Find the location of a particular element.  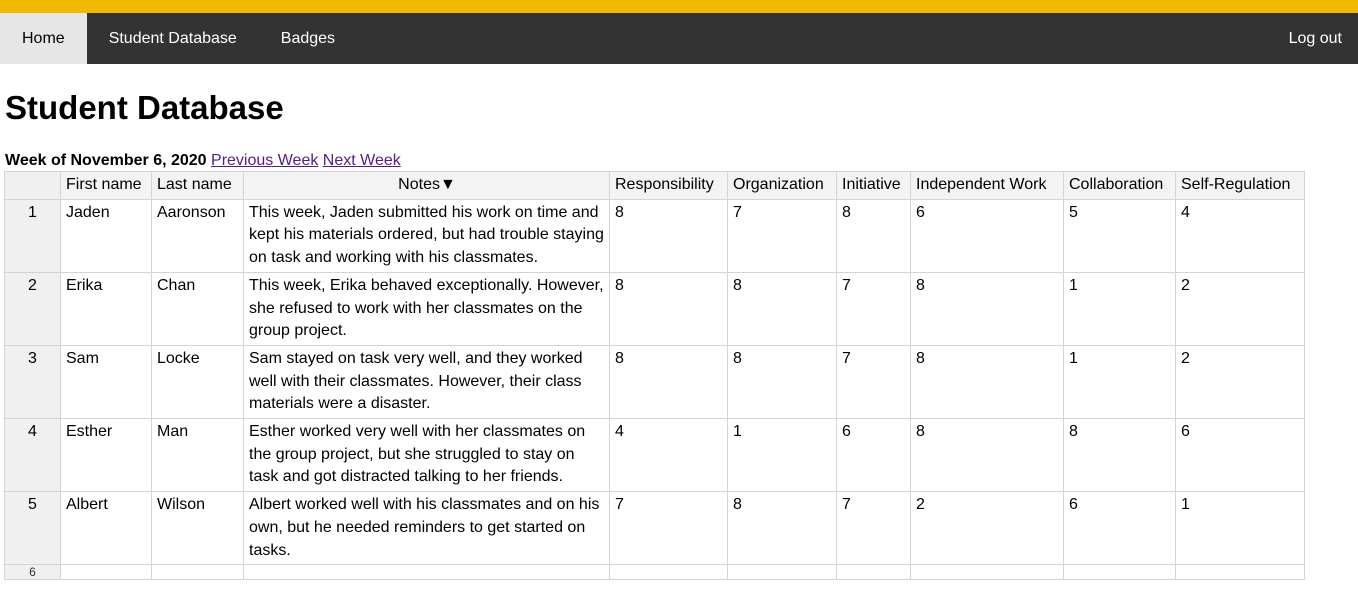

responsibility-header: Responsibility is located at coordinates (668, 185).